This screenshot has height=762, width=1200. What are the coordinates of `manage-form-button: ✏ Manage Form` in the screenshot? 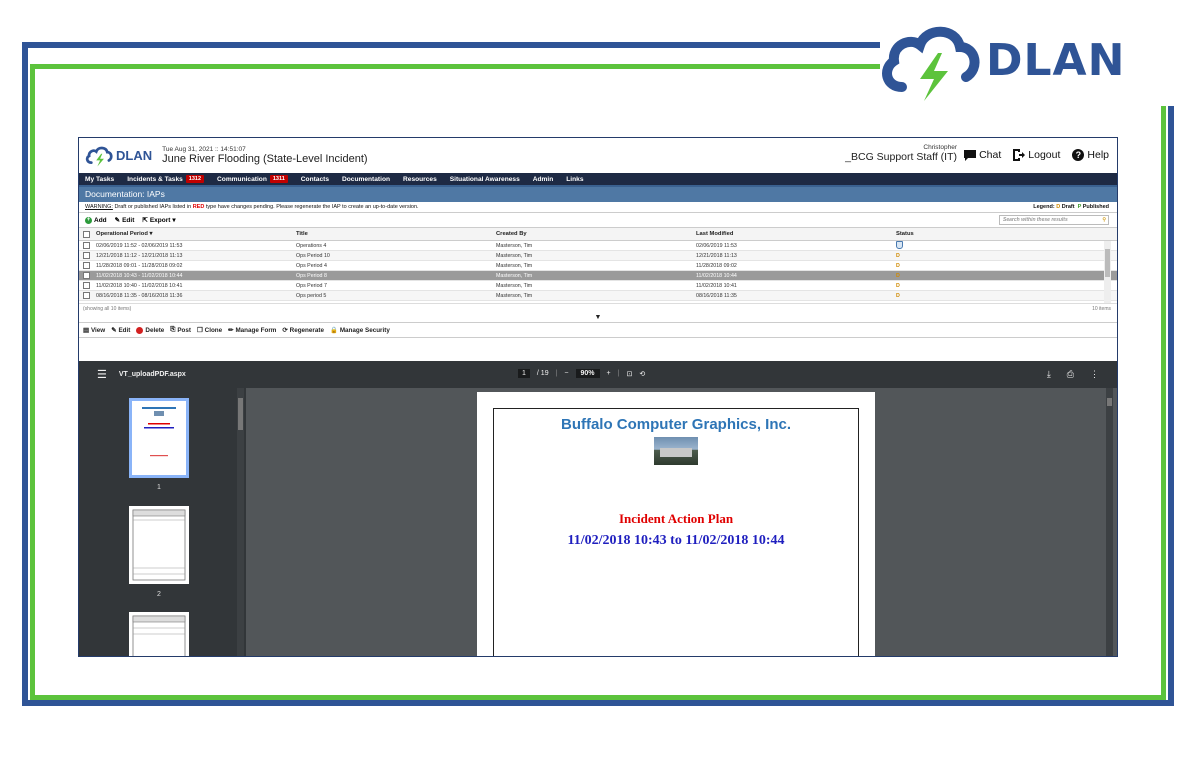 It's located at (252, 330).